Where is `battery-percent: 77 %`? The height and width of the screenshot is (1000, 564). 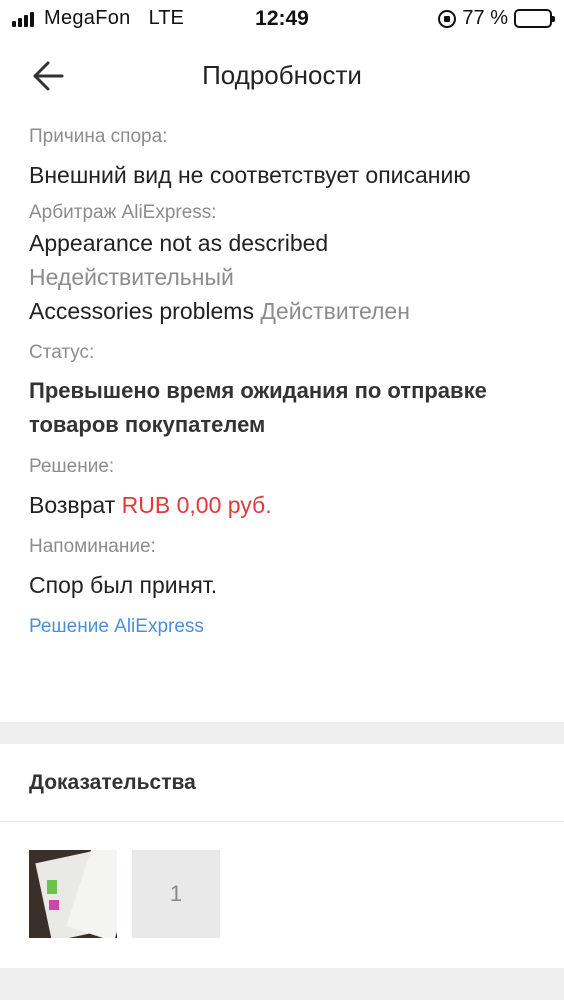
battery-percent: 77 % is located at coordinates (485, 18).